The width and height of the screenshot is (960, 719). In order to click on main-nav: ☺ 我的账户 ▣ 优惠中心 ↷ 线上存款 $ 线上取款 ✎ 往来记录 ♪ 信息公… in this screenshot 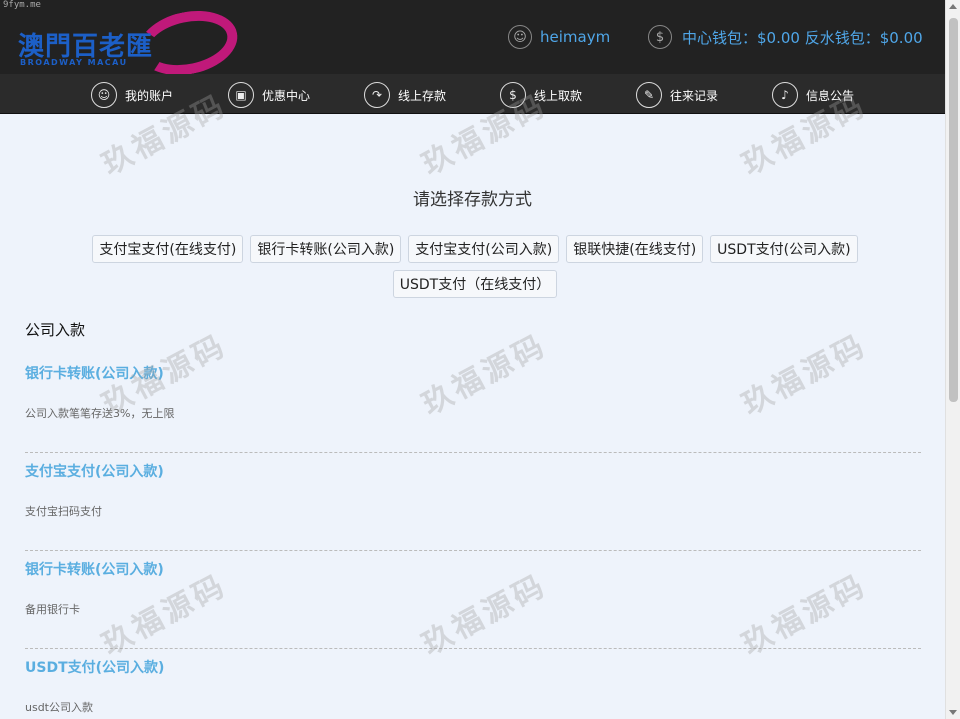, I will do `click(472, 94)`.